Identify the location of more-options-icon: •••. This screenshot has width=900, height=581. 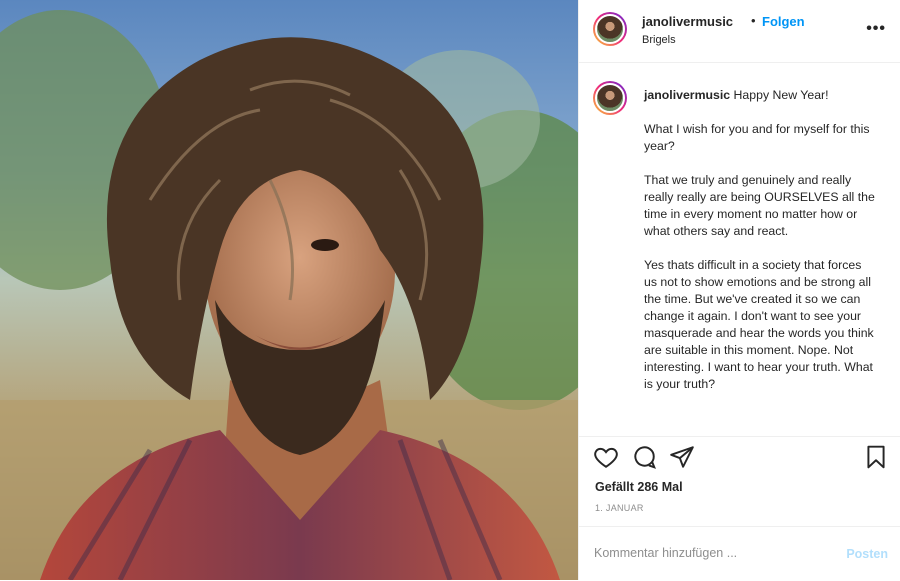
(876, 29).